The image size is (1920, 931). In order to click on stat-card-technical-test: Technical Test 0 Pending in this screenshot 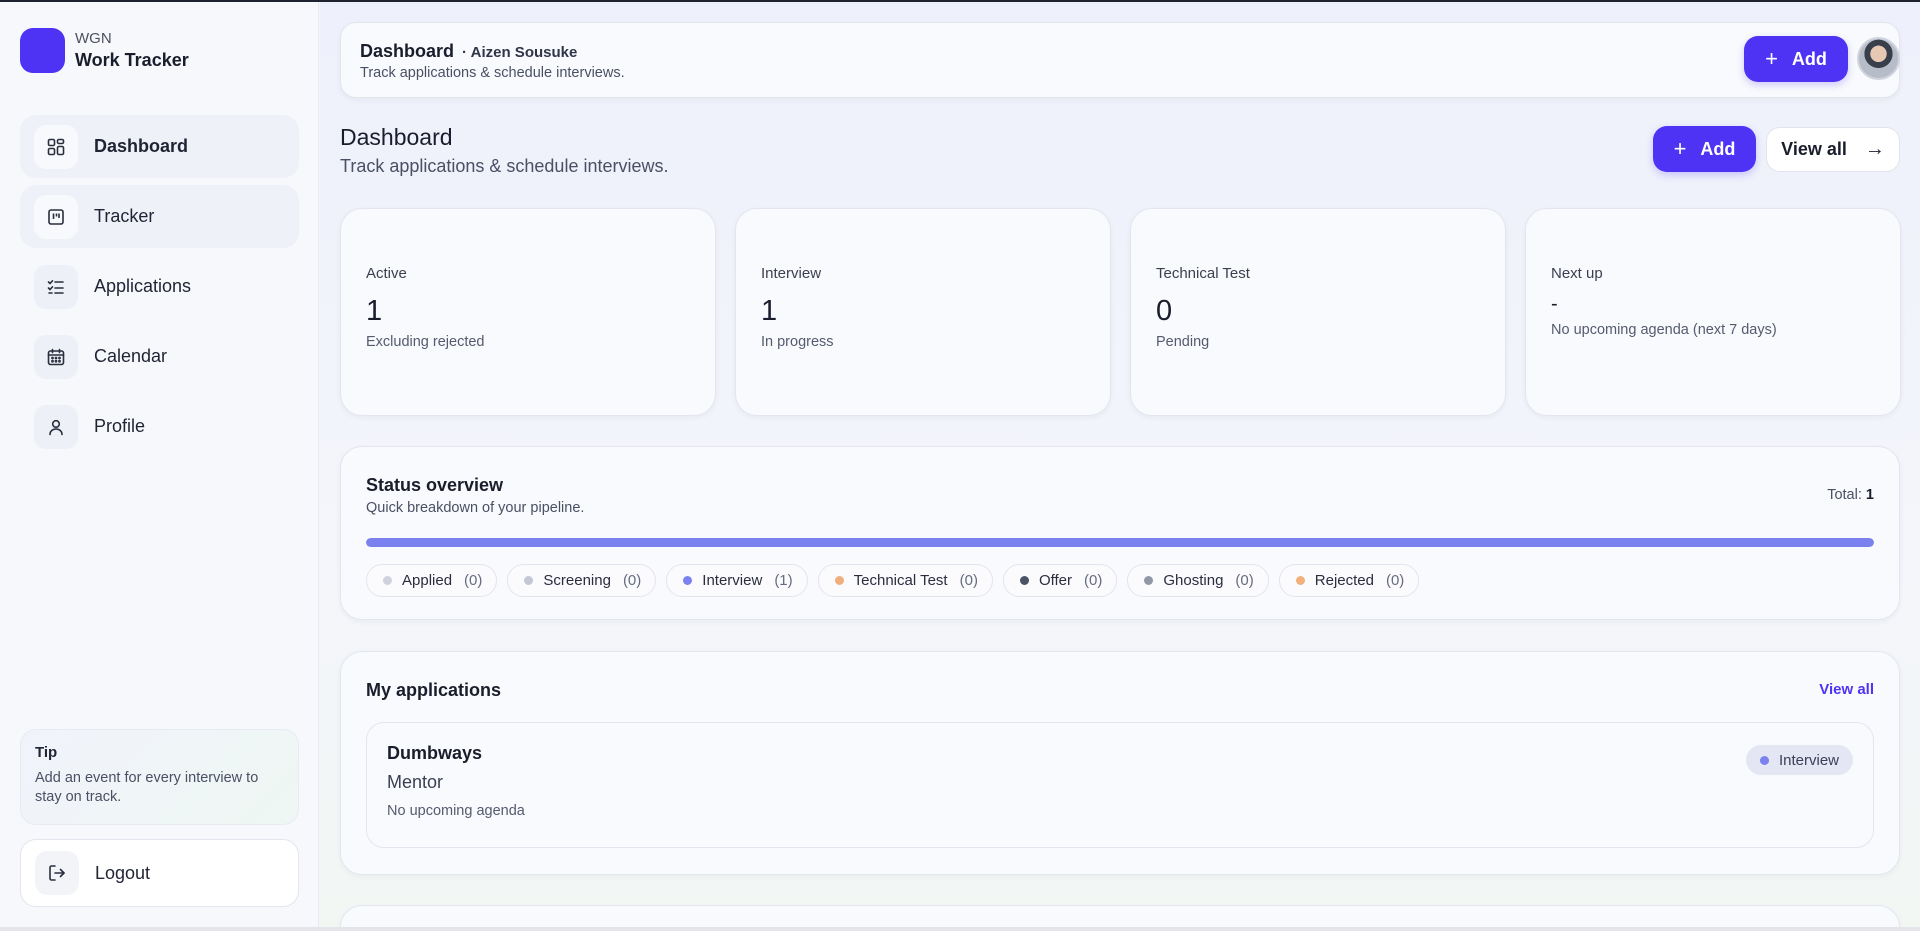, I will do `click(1318, 312)`.